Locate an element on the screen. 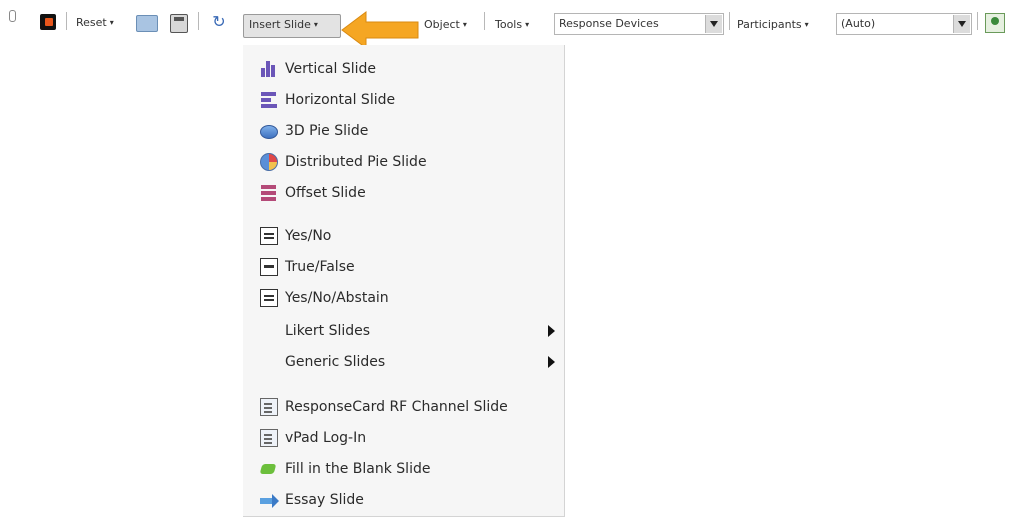 The image size is (1011, 521). object-label: Object is located at coordinates (442, 24).